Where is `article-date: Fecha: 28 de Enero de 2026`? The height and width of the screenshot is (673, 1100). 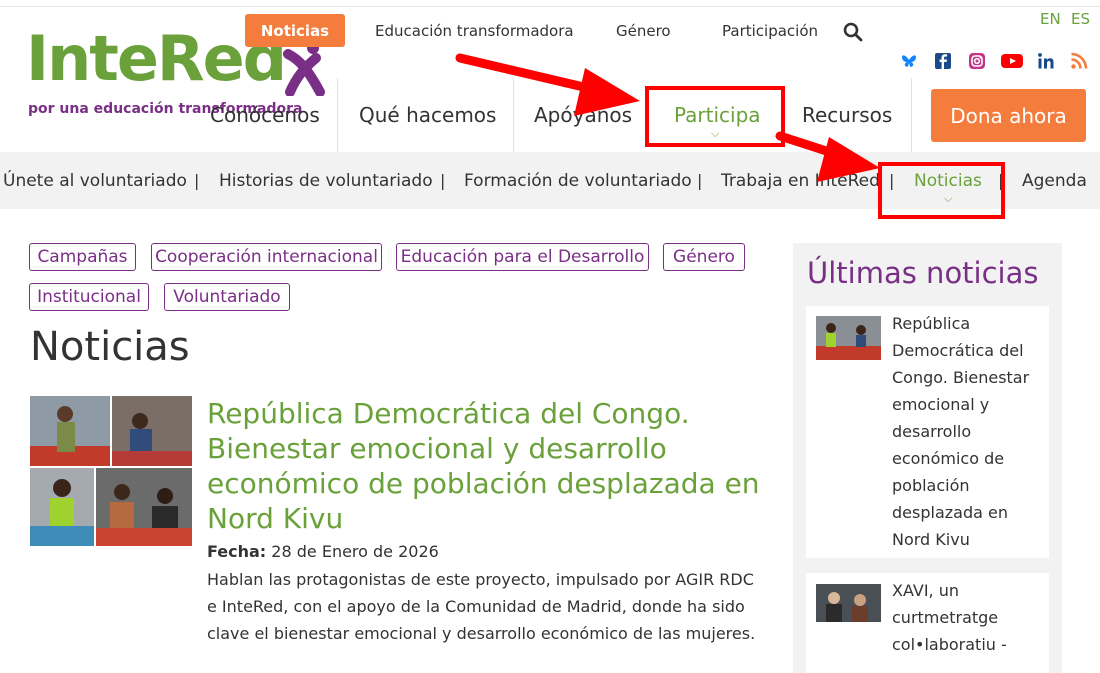 article-date: Fecha: 28 de Enero de 2026 is located at coordinates (323, 551).